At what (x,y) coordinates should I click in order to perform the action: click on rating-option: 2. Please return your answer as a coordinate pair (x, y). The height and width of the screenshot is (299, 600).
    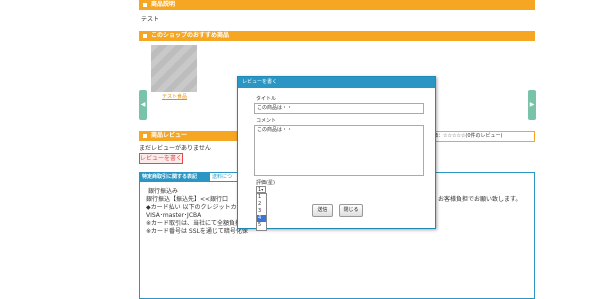
    Looking at the image, I should click on (261, 204).